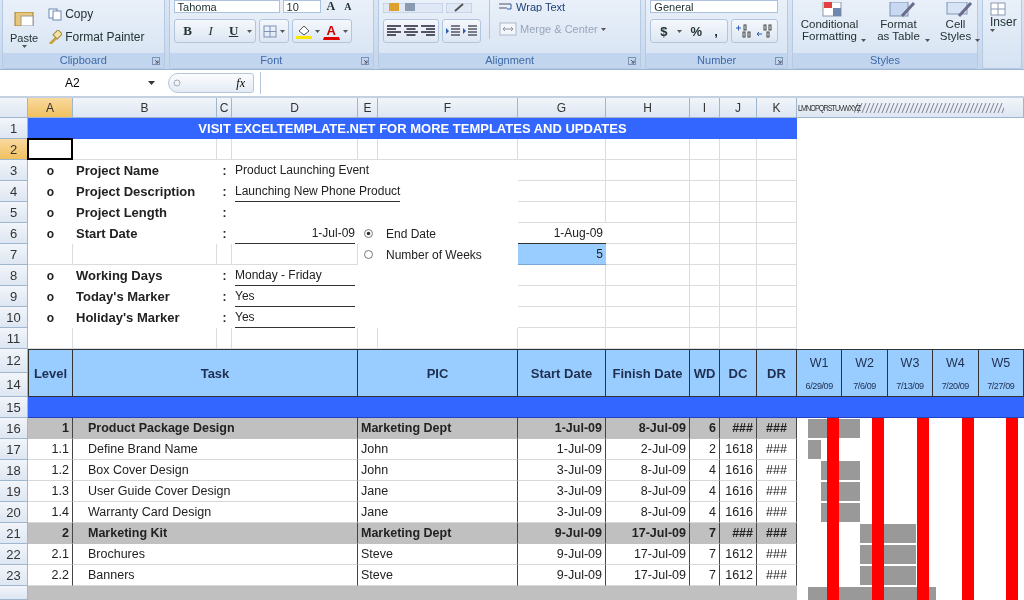 Image resolution: width=1024 pixels, height=600 pixels. I want to click on font-name-field: Tahoma, so click(226, 6).